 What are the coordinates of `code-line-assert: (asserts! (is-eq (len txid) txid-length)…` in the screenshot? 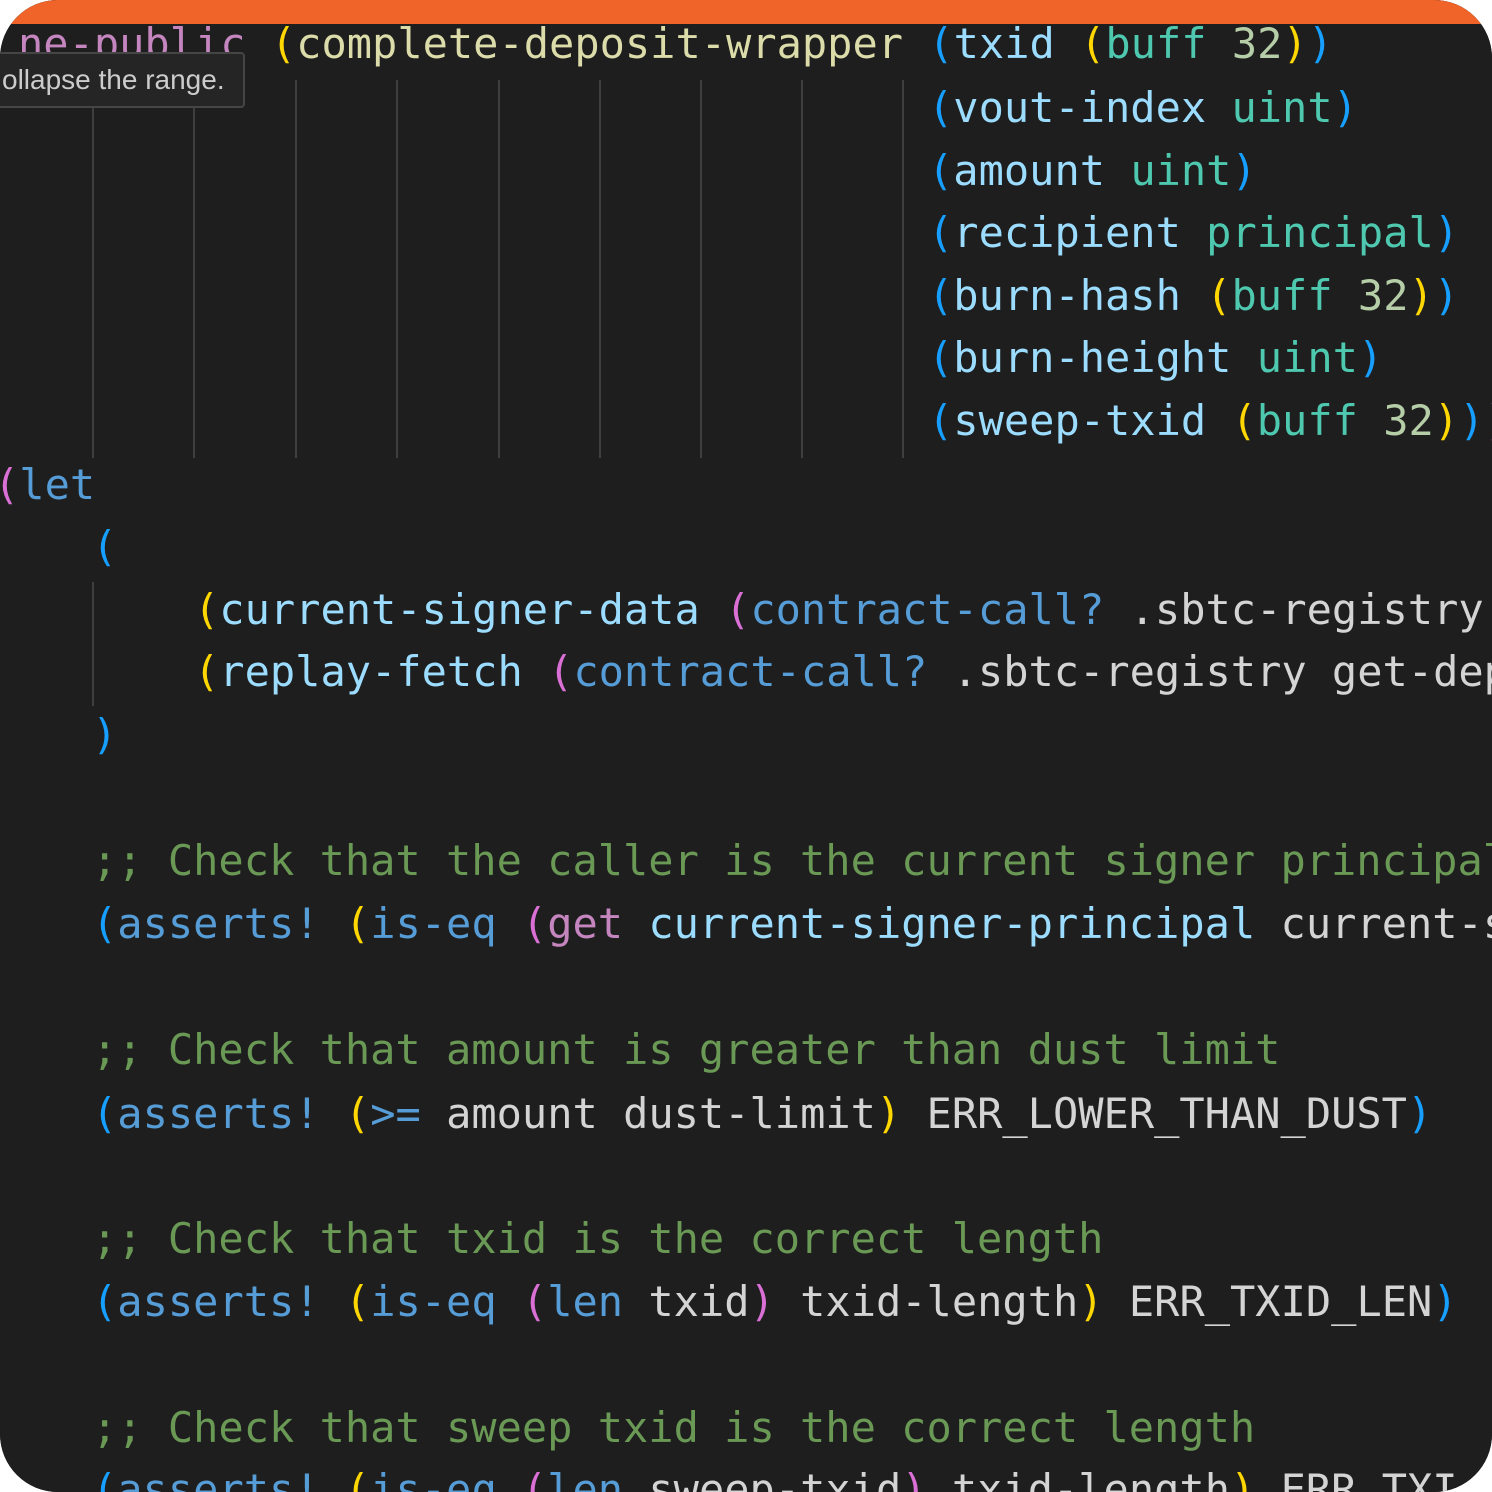 It's located at (775, 1302).